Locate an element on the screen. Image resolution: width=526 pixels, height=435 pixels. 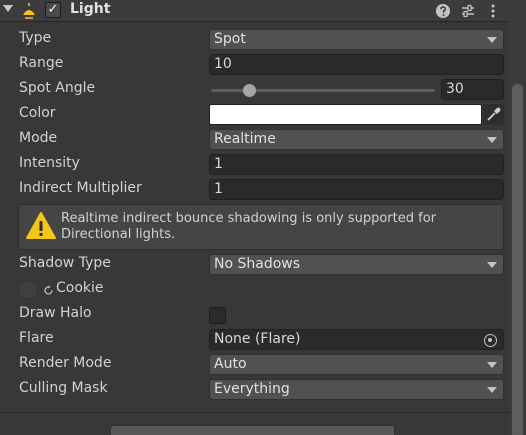
shadow-type-label: Shadow Type is located at coordinates (65, 263).